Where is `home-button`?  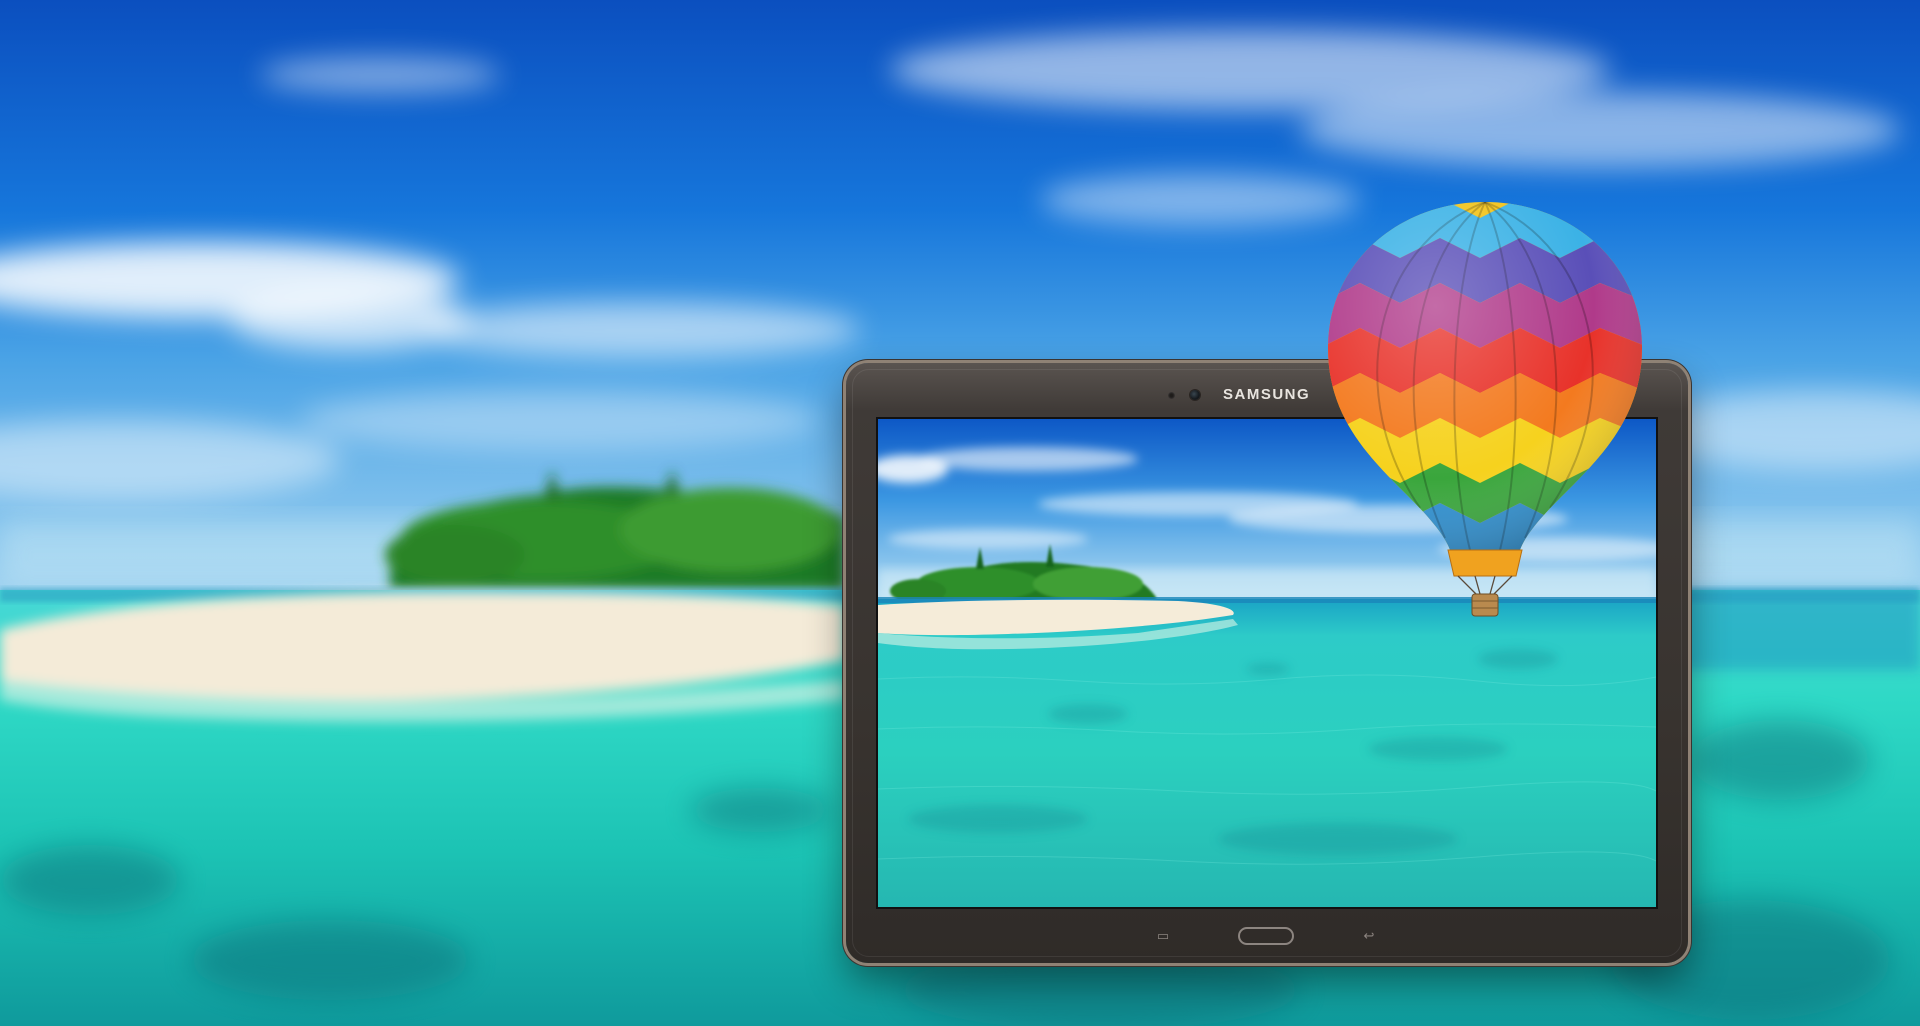 home-button is located at coordinates (1266, 936).